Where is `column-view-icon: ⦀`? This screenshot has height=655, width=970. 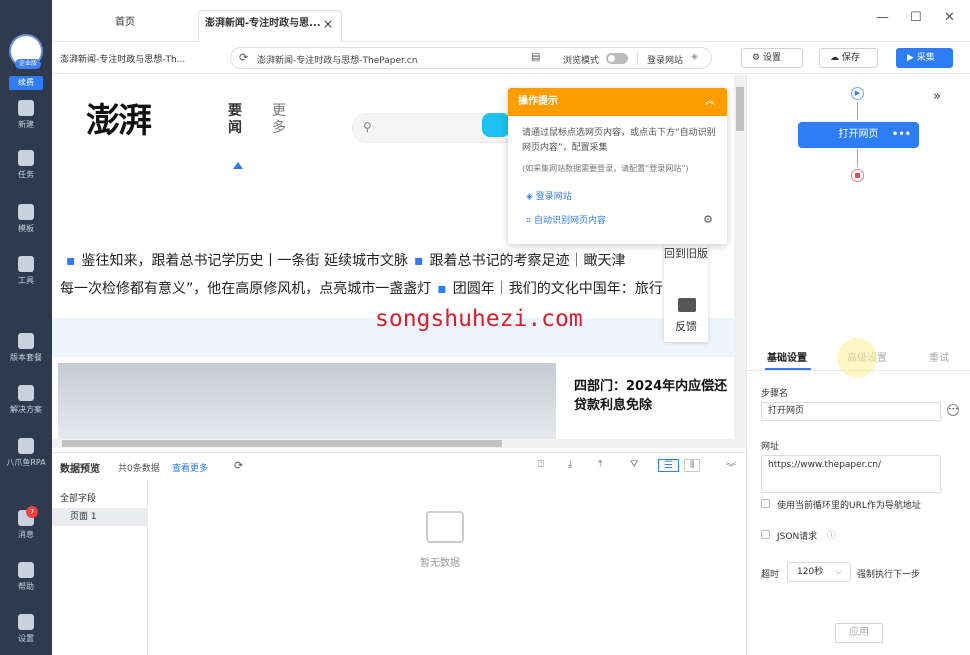
column-view-icon: ⦀ is located at coordinates (692, 465).